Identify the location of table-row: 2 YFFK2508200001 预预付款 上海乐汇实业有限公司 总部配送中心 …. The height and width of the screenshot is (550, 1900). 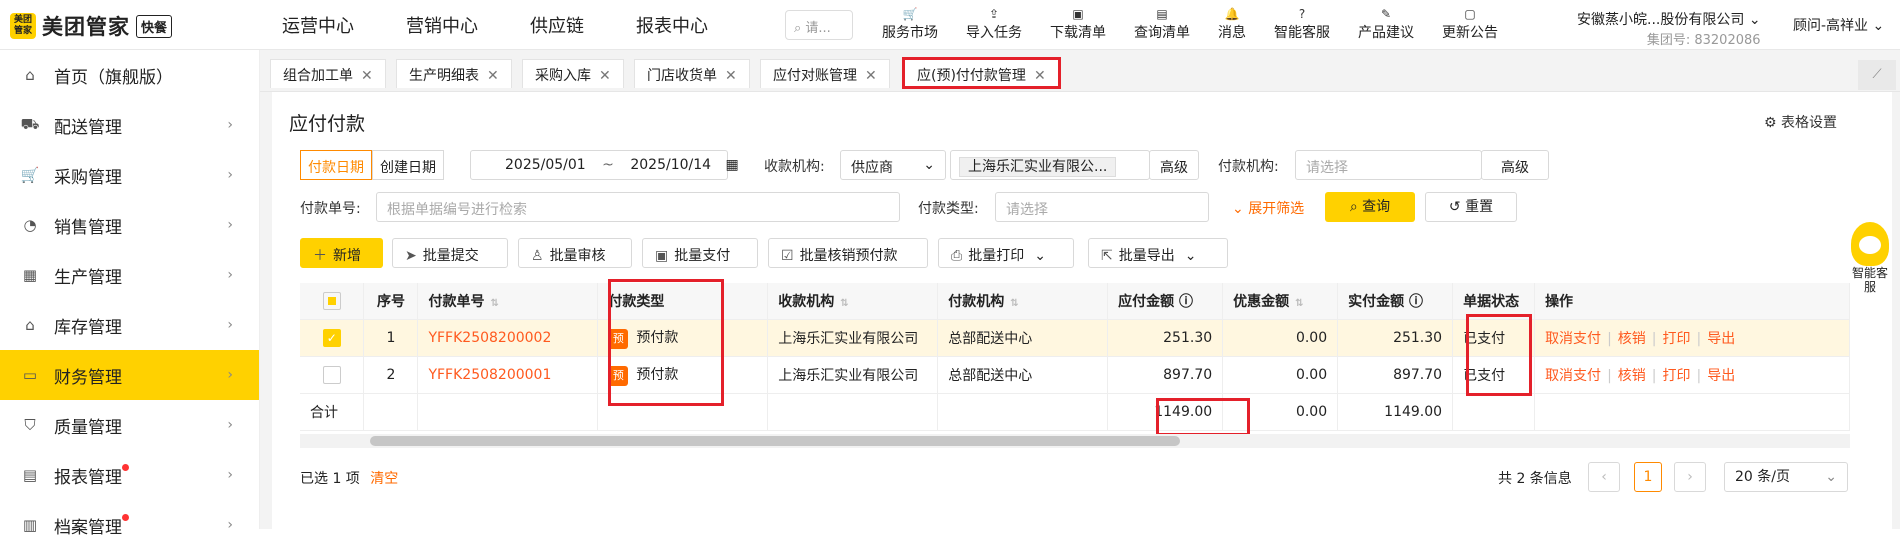
(1075, 375).